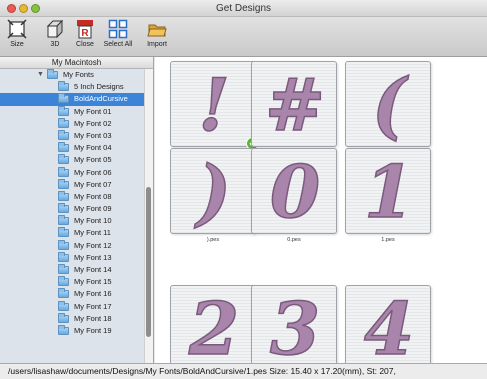 This screenshot has width=487, height=379. Describe the element at coordinates (76, 257) in the screenshot. I see `sidebar-item-folder: My Font 13` at that location.